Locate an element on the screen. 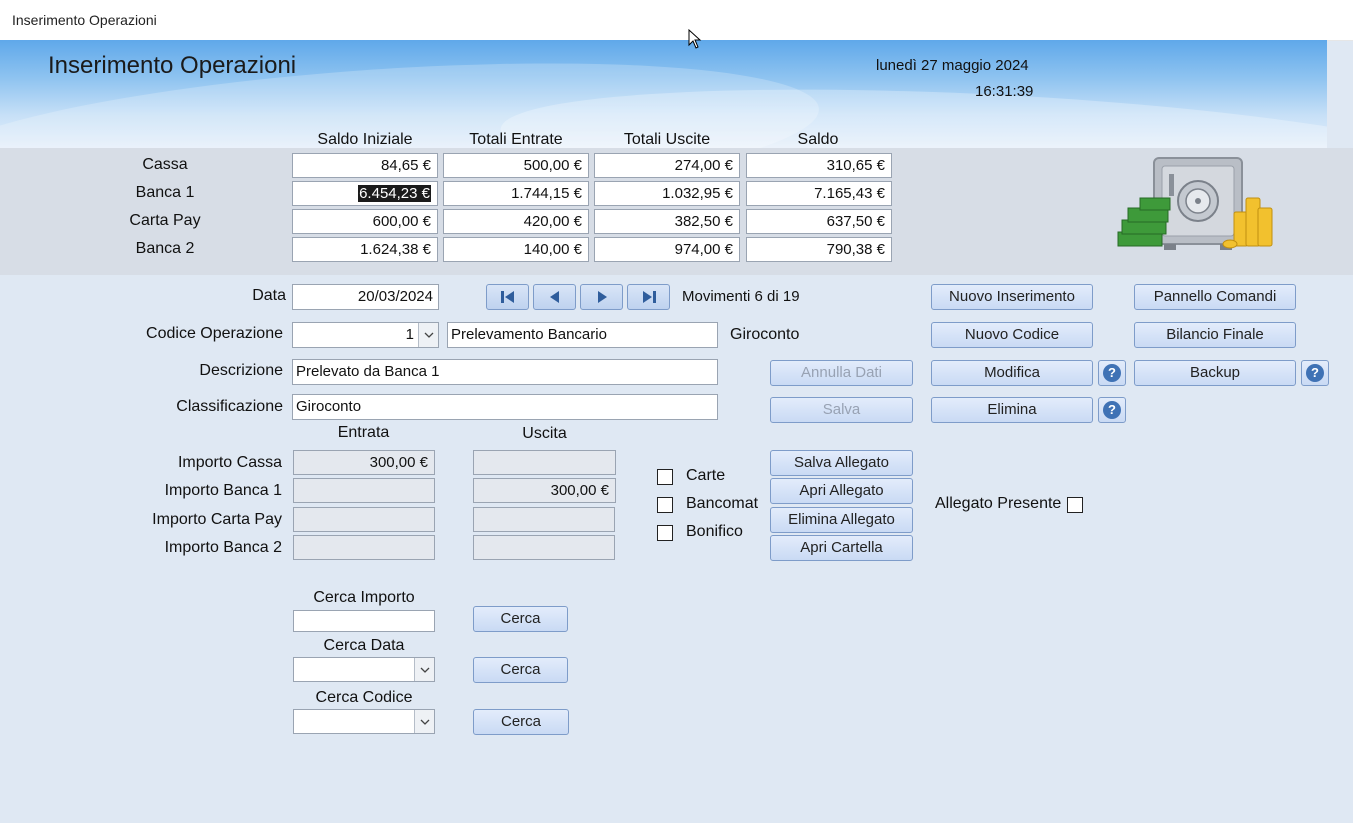 This screenshot has width=1353, height=823. window-title: Inserimento Operazioni is located at coordinates (84, 20).